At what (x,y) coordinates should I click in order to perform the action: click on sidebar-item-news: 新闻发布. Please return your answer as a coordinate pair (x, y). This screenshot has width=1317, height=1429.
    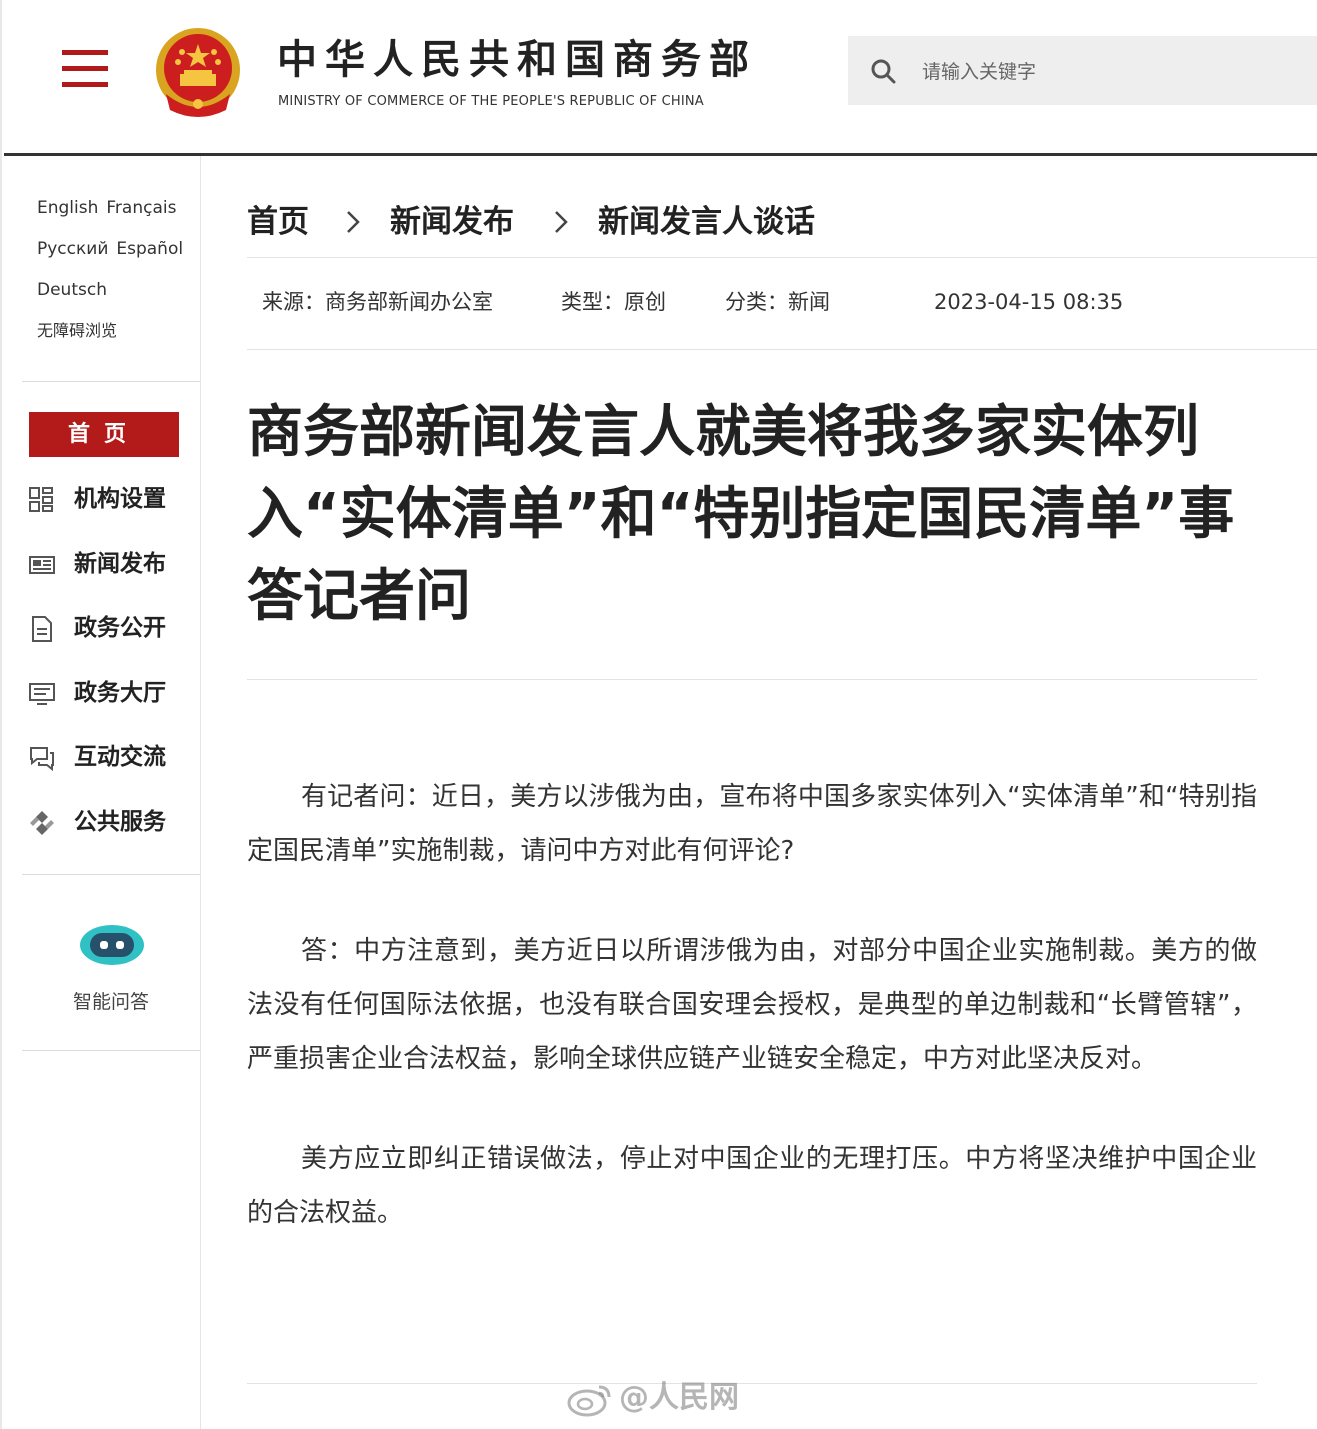
    Looking at the image, I should click on (114, 565).